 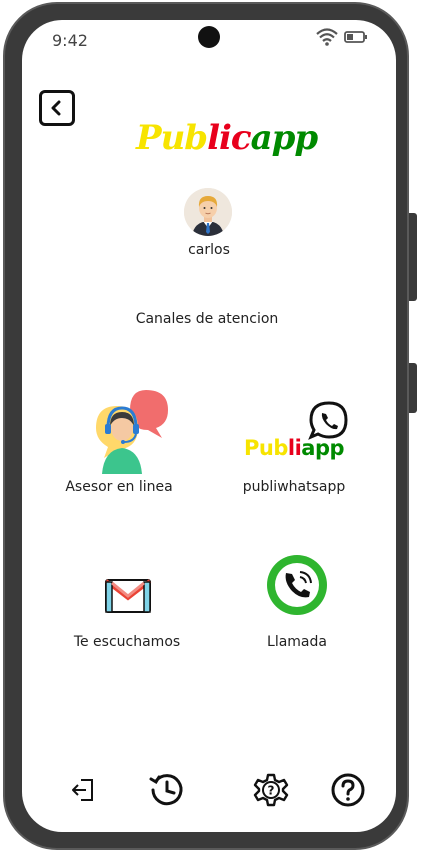 I want to click on front-camera, so click(x=209, y=37).